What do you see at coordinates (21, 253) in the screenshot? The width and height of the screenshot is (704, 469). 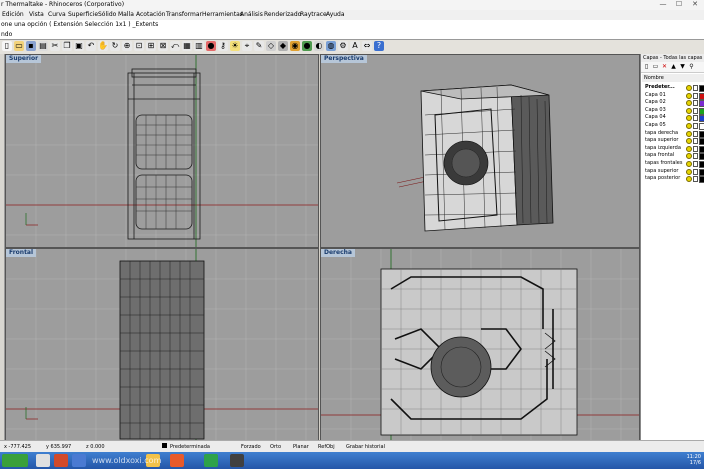 I see `viewport-title: Frontal` at bounding box center [21, 253].